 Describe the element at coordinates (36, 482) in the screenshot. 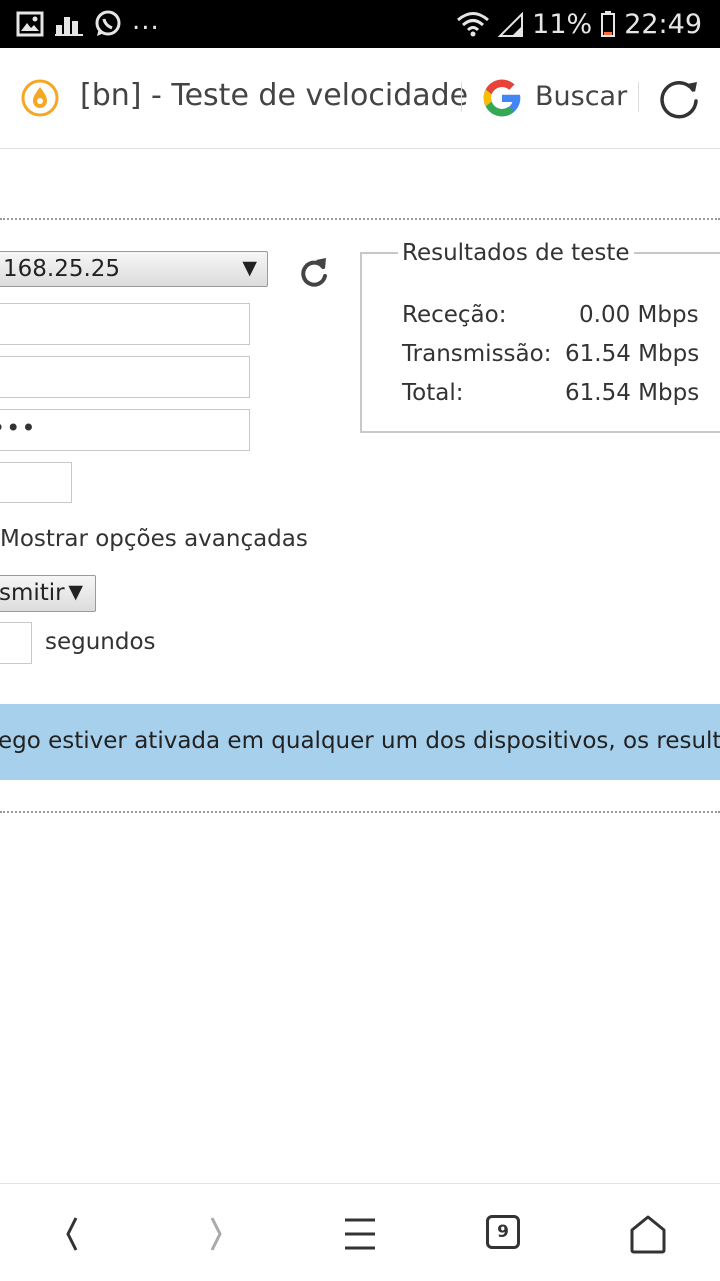

I see `port-field` at that location.